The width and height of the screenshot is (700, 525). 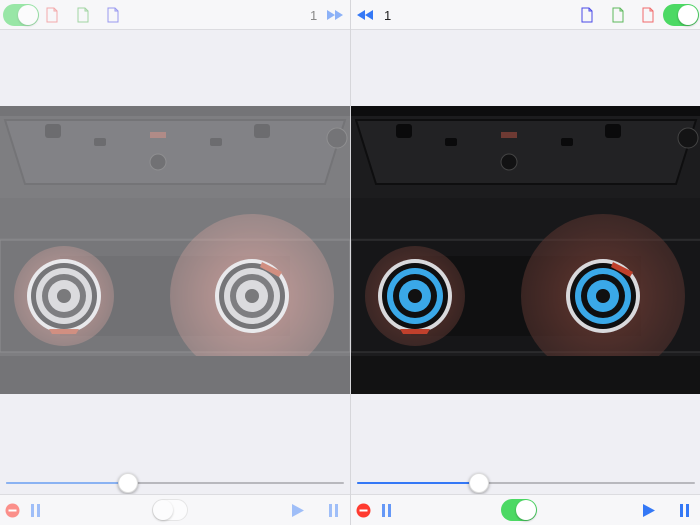 What do you see at coordinates (388, 15) in the screenshot?
I see `right-counter: 1` at bounding box center [388, 15].